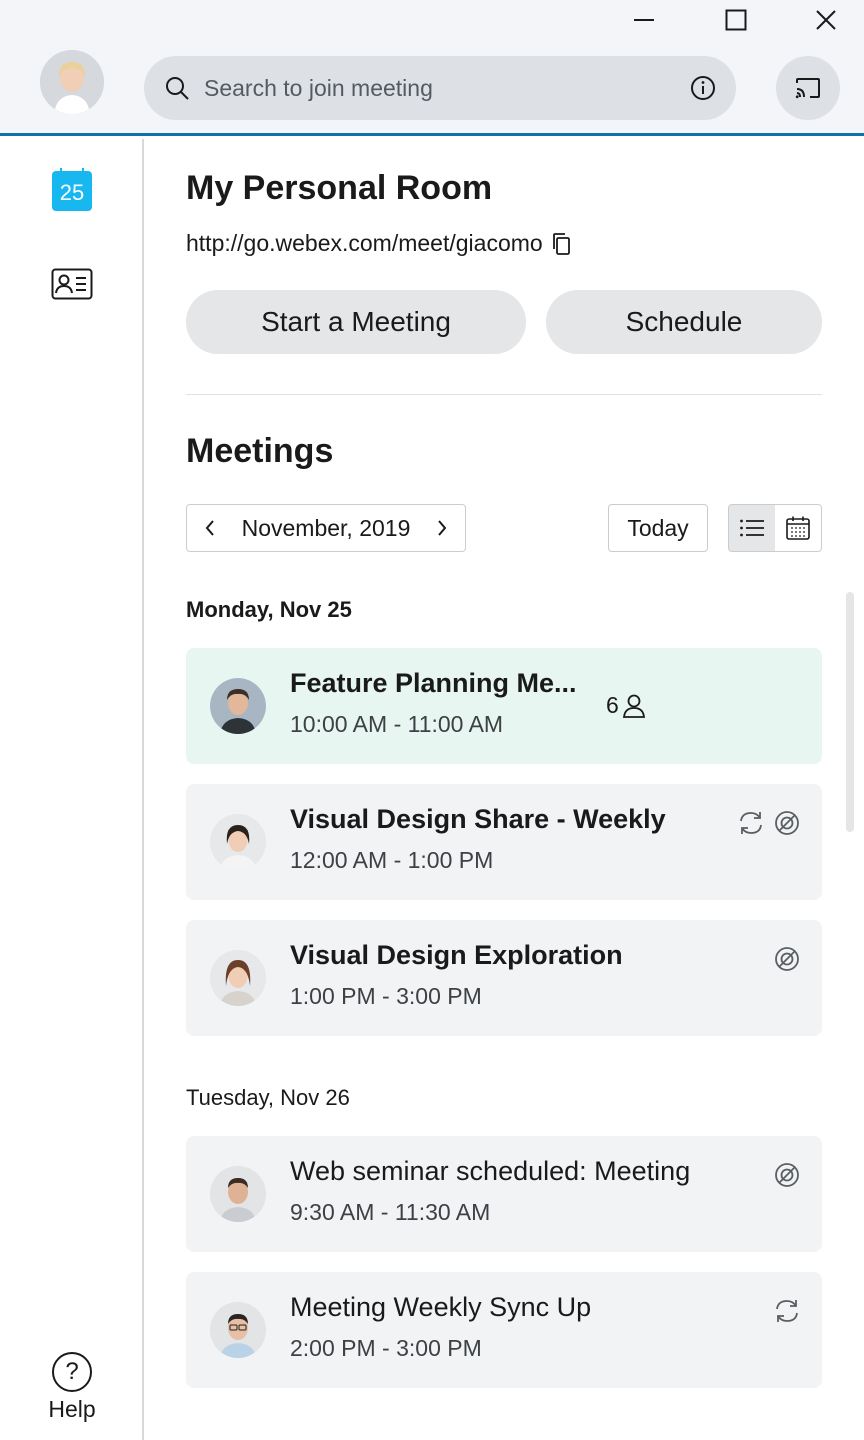 The width and height of the screenshot is (864, 1440). What do you see at coordinates (72, 1372) in the screenshot?
I see `help-icon: ?` at bounding box center [72, 1372].